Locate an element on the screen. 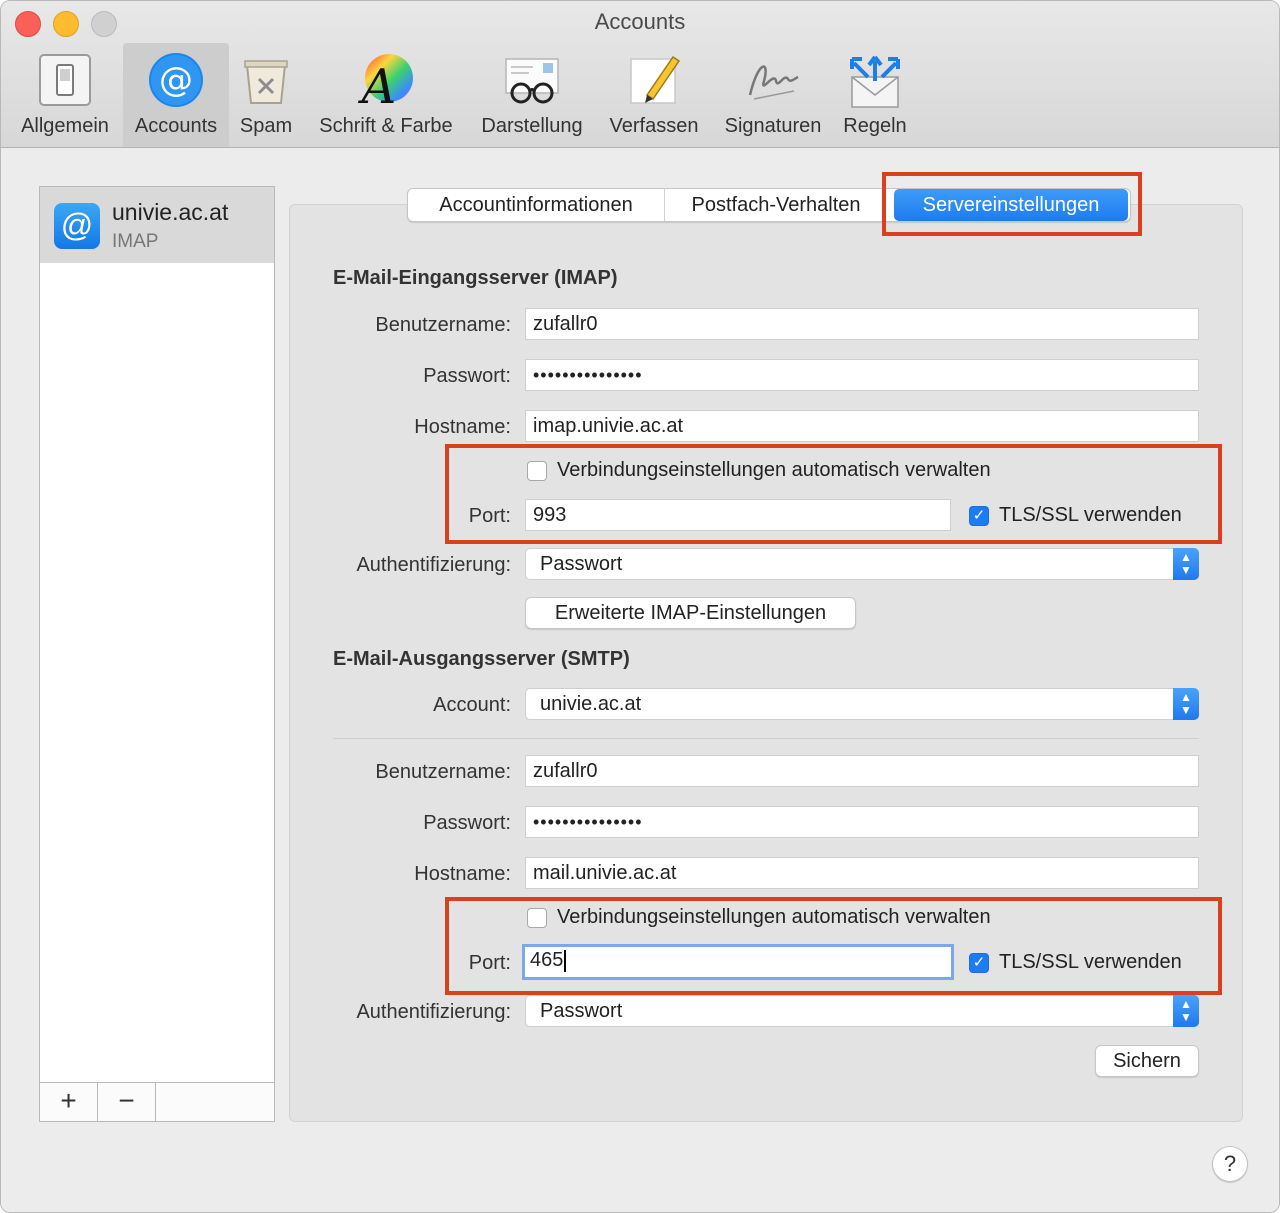  highlight-box-outgoing-port is located at coordinates (833, 946).